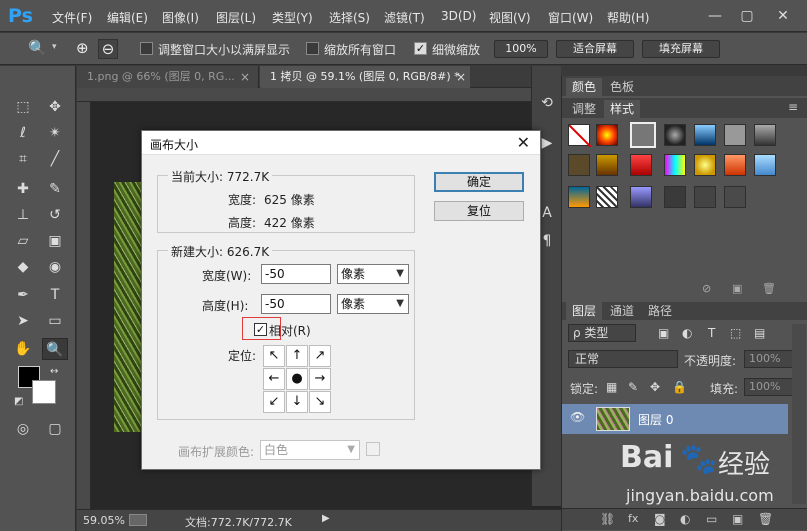 The image size is (807, 531). What do you see at coordinates (55, 349) in the screenshot?
I see `zoom-tool-icon: 🔍` at bounding box center [55, 349].